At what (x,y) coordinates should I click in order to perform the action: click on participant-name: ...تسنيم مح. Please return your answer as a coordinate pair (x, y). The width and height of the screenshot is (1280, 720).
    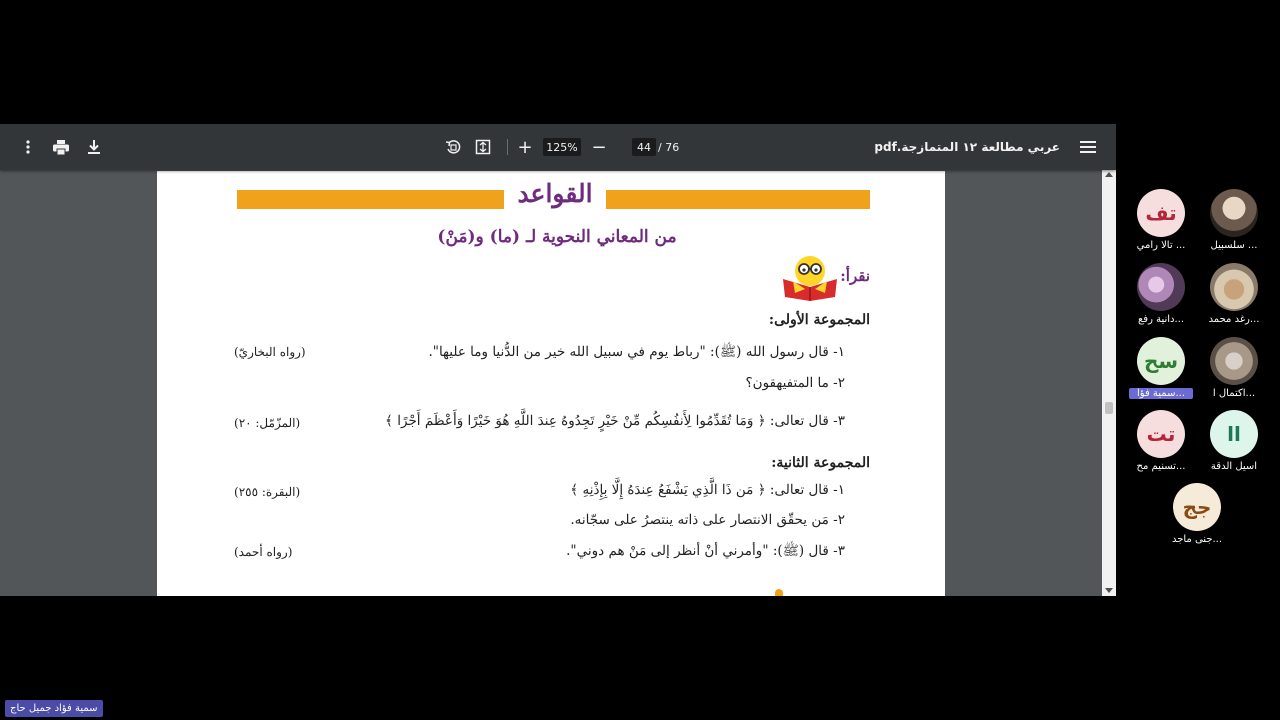
    Looking at the image, I should click on (1161, 466).